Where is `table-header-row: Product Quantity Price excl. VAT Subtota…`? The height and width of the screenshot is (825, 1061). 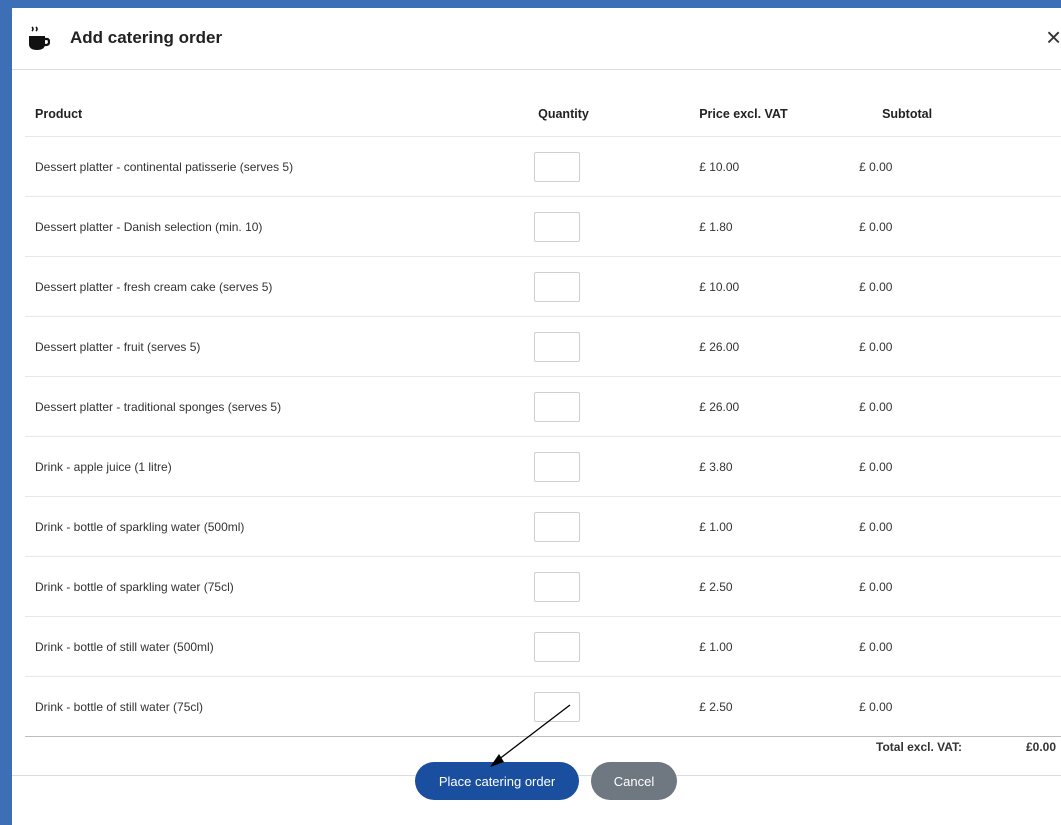 table-header-row: Product Quantity Price excl. VAT Subtota… is located at coordinates (543, 114).